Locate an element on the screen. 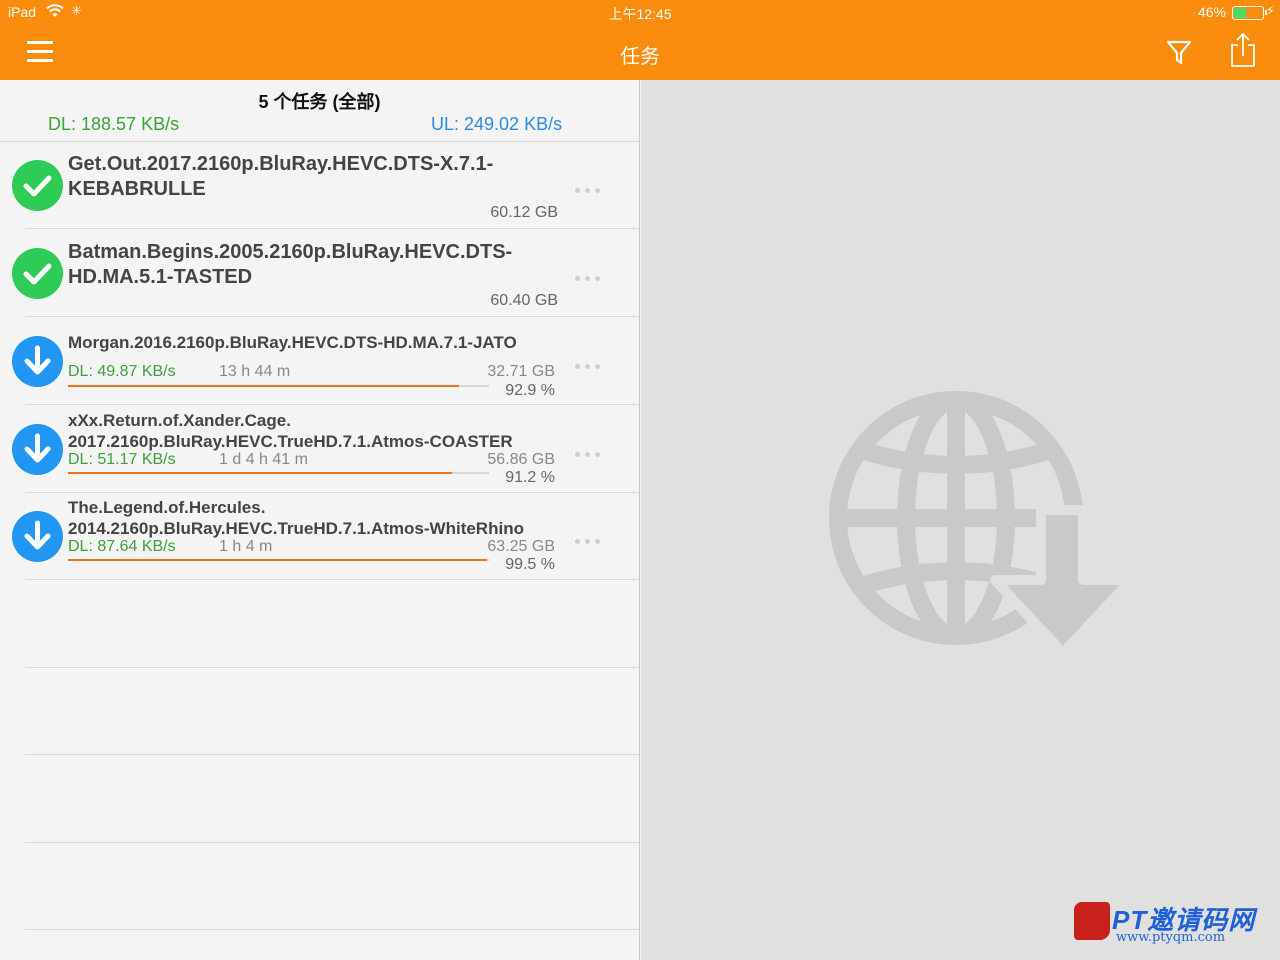 This screenshot has width=1280, height=960. status-time: 上午12:45 is located at coordinates (640, 14).